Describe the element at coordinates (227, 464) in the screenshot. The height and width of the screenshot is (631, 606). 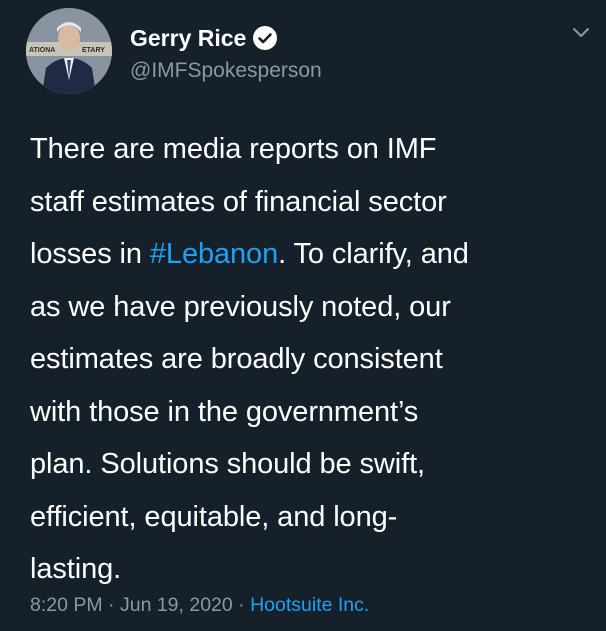
I see `tweet-line: plan. Solutions should be swift,` at that location.